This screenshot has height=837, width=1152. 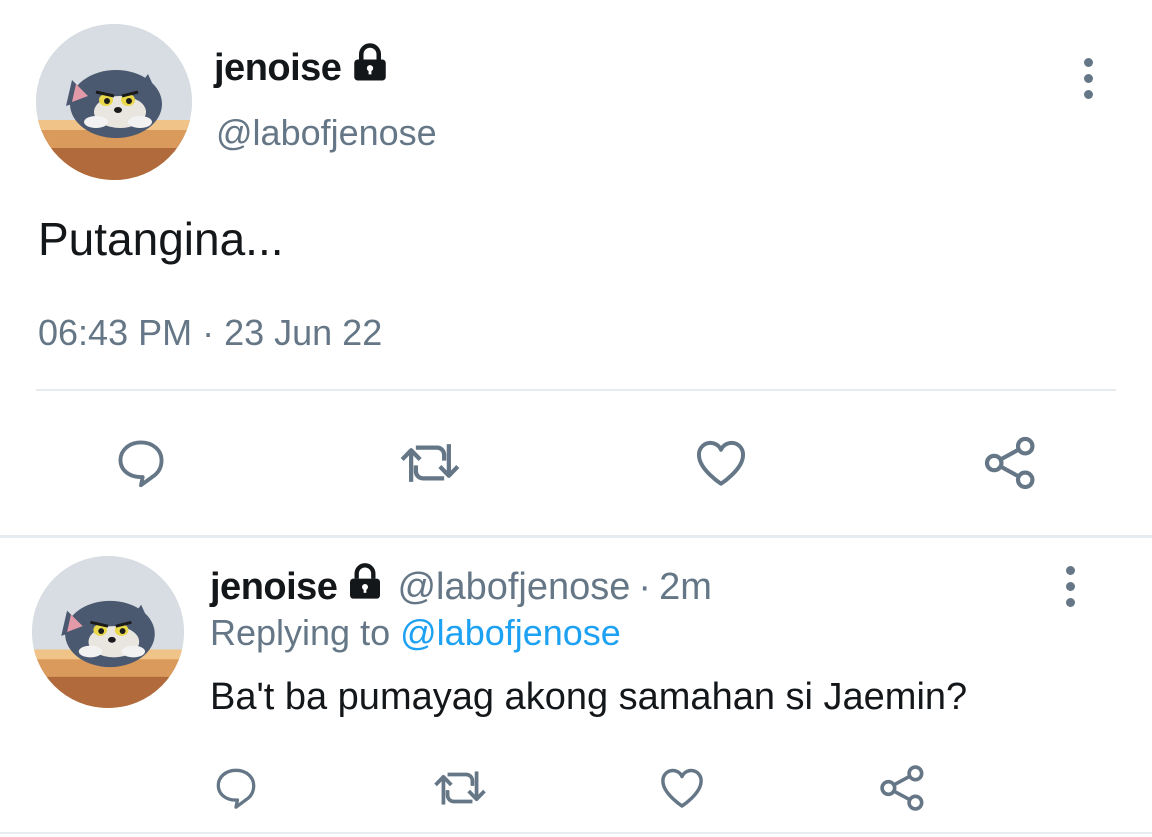 What do you see at coordinates (589, 697) in the screenshot?
I see `tweet-text: Ba't ba pumayag akong samahan si Jaemin?` at bounding box center [589, 697].